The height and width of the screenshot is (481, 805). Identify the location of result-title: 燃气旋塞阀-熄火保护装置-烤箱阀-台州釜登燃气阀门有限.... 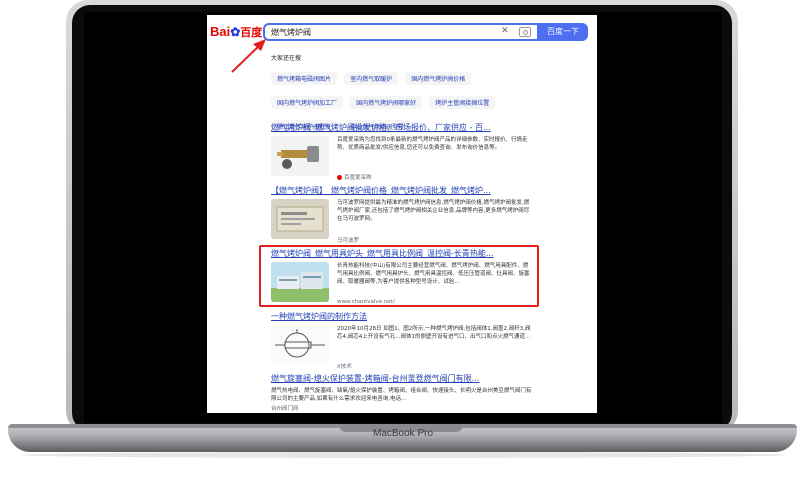
(403, 378).